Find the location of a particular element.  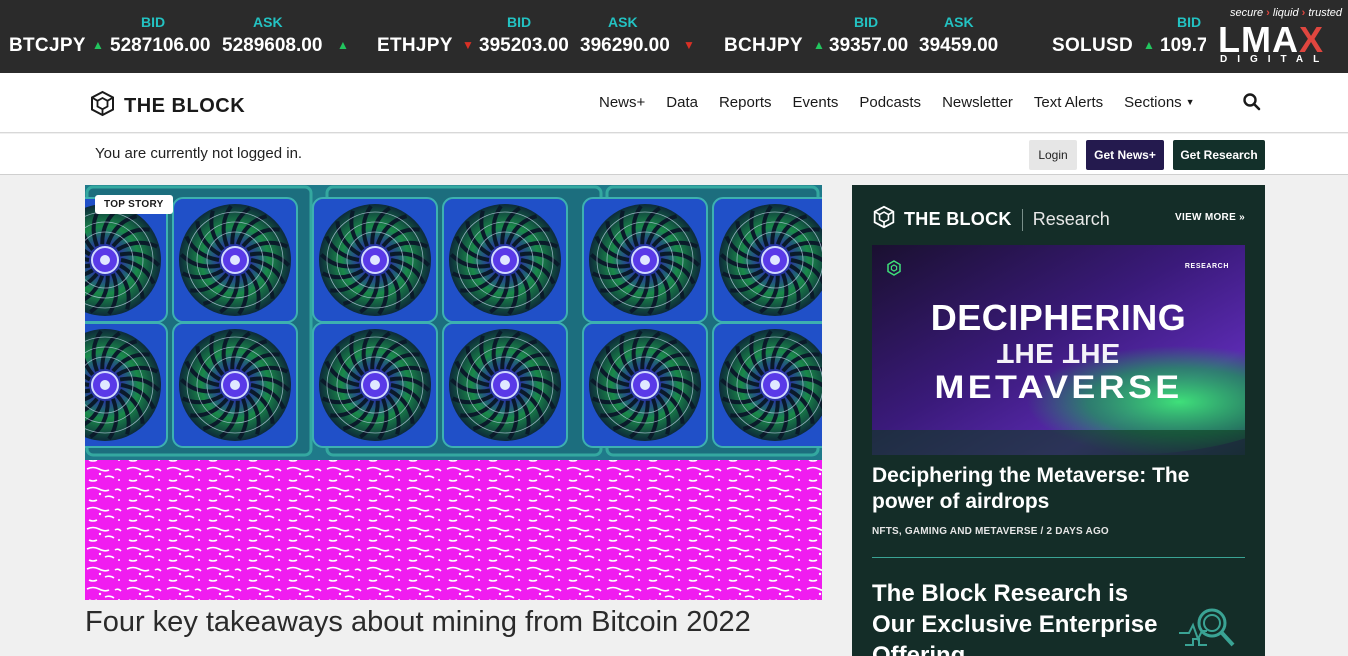

banner-research-label: RESEARCH is located at coordinates (1206, 266).